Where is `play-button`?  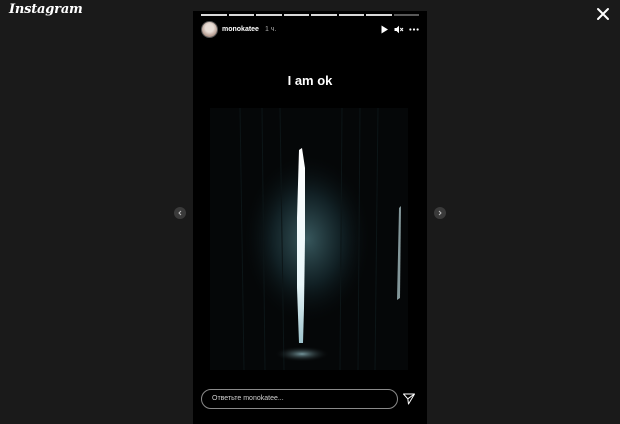 play-button is located at coordinates (384, 29).